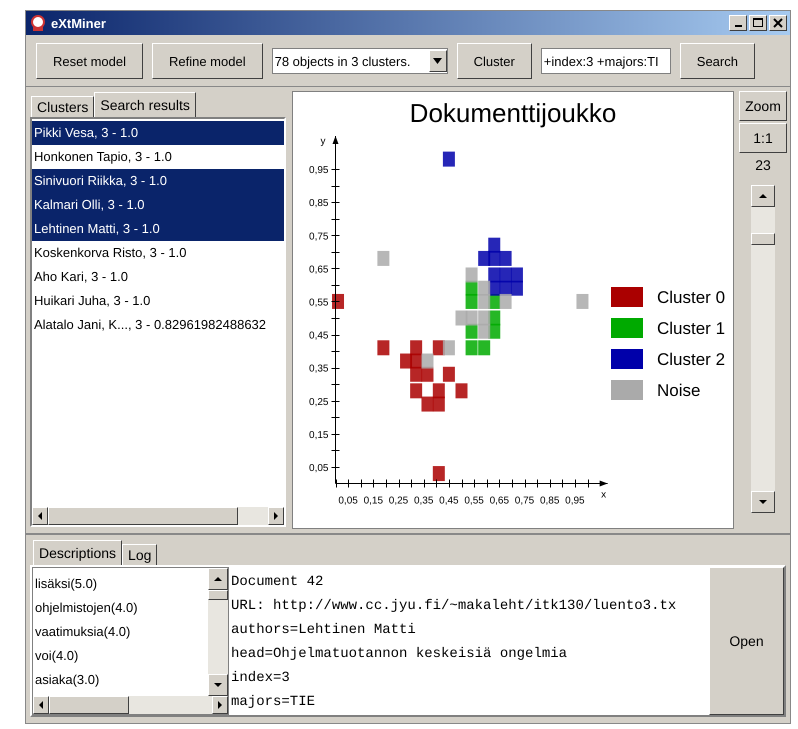  I want to click on result-item: Aho Kari, 3 - 1.0, so click(158, 277).